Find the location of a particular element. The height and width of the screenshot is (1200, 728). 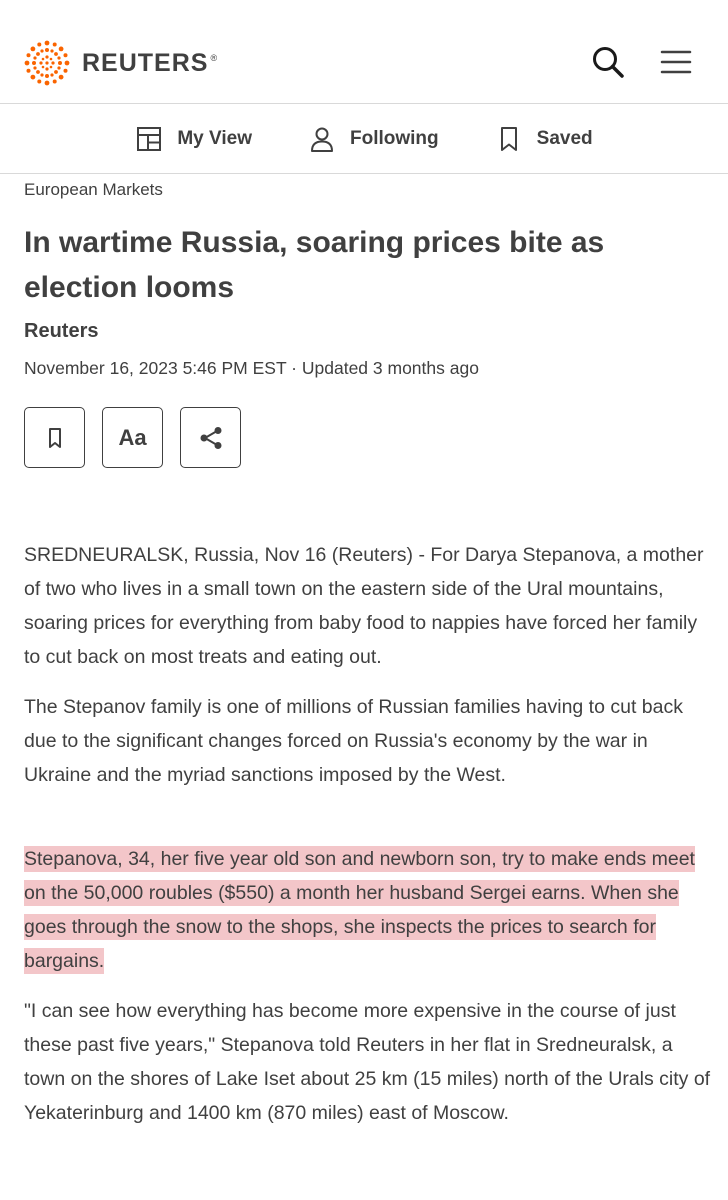

nav-saved: Saved is located at coordinates (544, 139).